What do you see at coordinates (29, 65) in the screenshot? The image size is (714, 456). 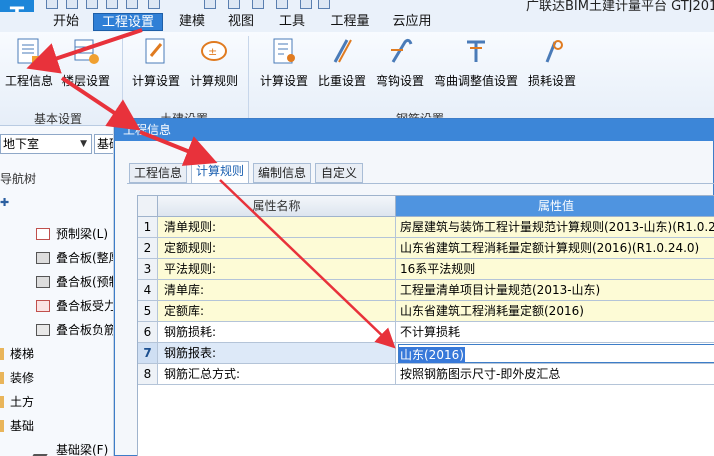 I see `project-info-button: 工程信息` at bounding box center [29, 65].